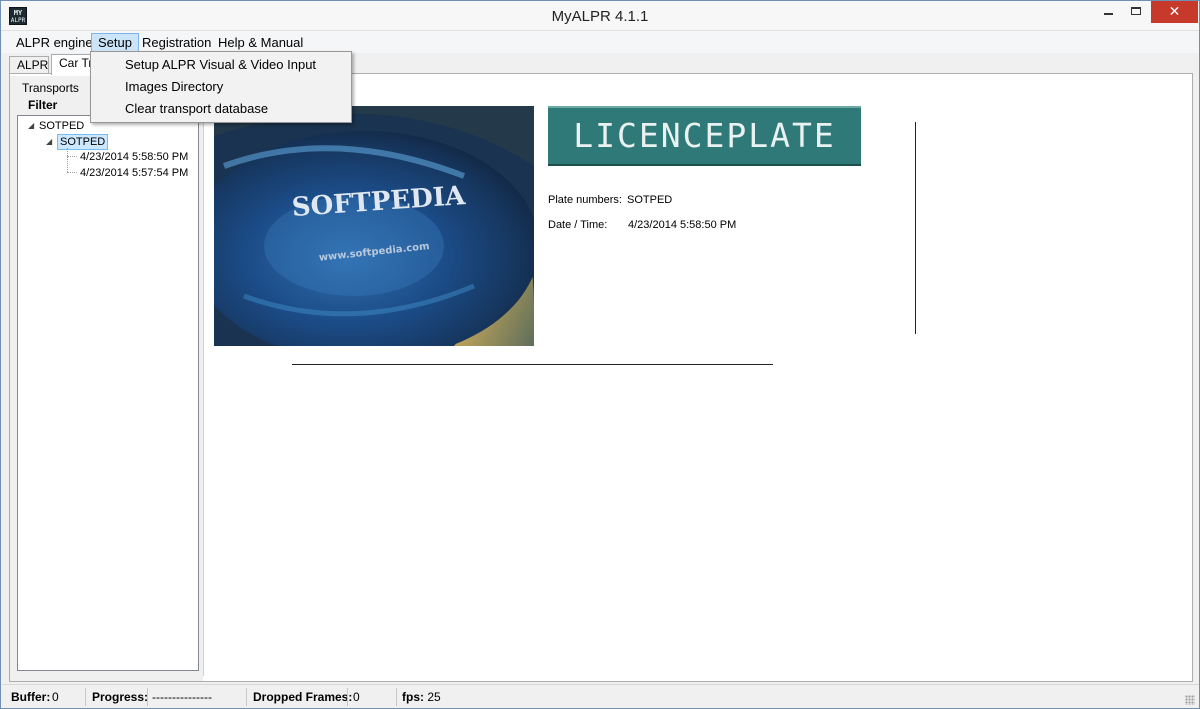 The width and height of the screenshot is (1200, 709). What do you see at coordinates (50, 88) in the screenshot?
I see `transports-label: Transports` at bounding box center [50, 88].